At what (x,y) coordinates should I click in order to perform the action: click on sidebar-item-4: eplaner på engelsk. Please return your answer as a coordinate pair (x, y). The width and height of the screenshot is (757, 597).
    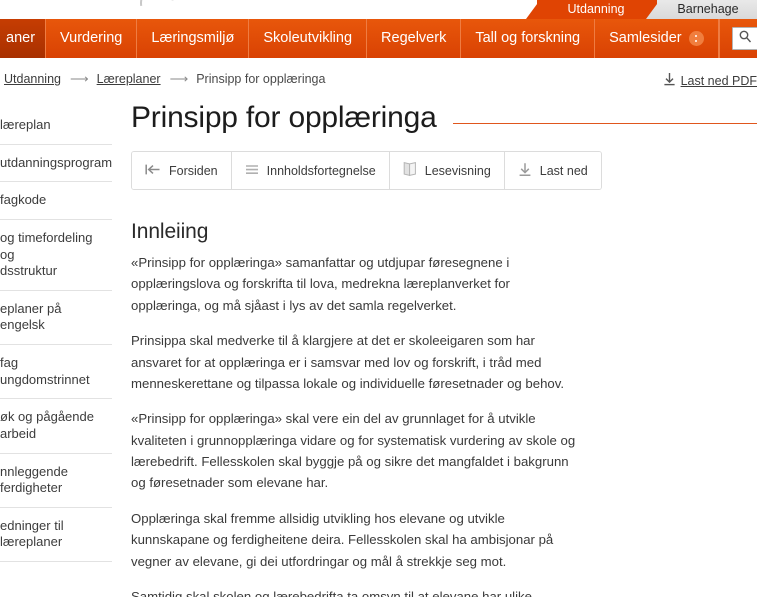
    Looking at the image, I should click on (56, 318).